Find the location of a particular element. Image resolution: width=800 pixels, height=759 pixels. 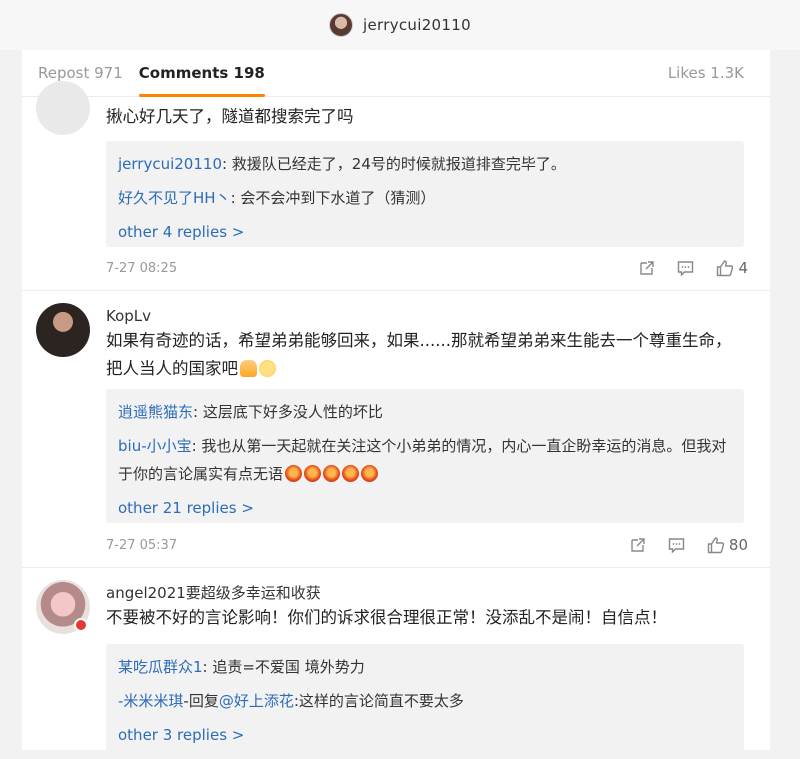

tab-repost: Repost 971 is located at coordinates (80, 73).